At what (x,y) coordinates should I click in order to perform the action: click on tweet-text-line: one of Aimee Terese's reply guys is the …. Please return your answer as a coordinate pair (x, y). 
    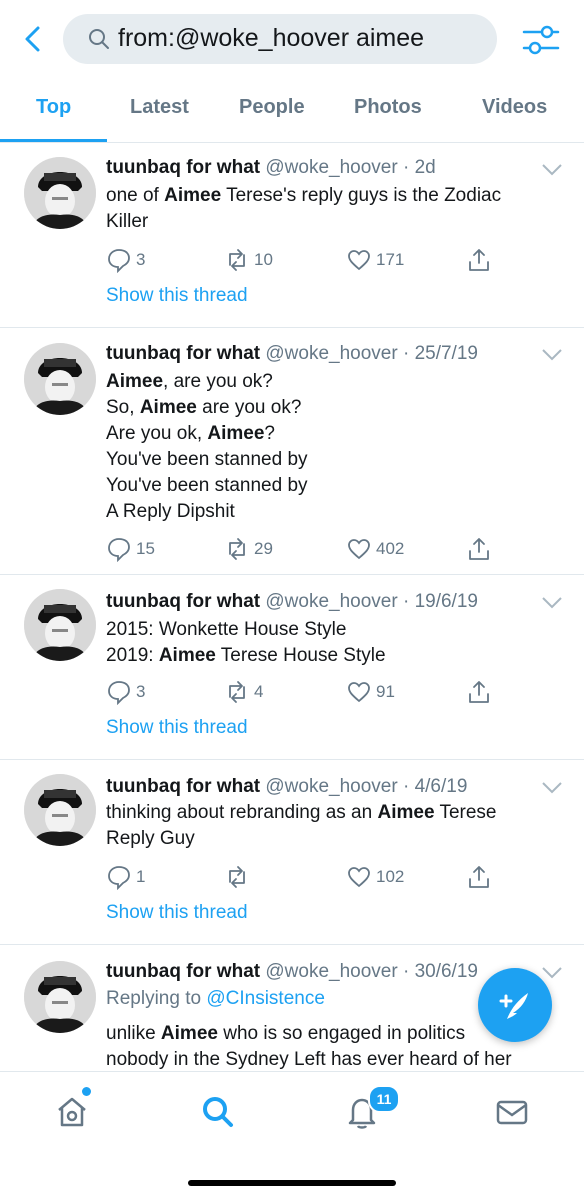
    Looking at the image, I should click on (336, 196).